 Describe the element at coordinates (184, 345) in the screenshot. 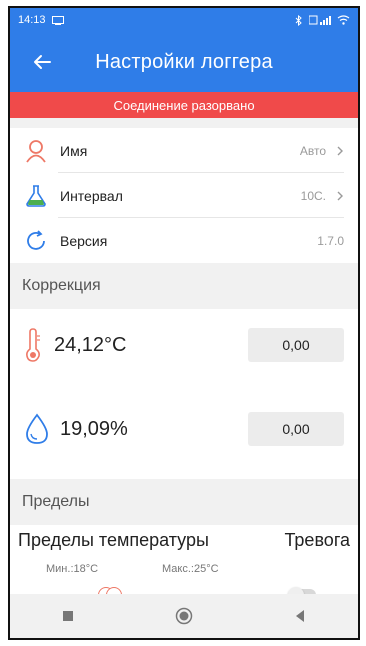

I see `correction-temperature-row: 24,12°С 0,00` at that location.